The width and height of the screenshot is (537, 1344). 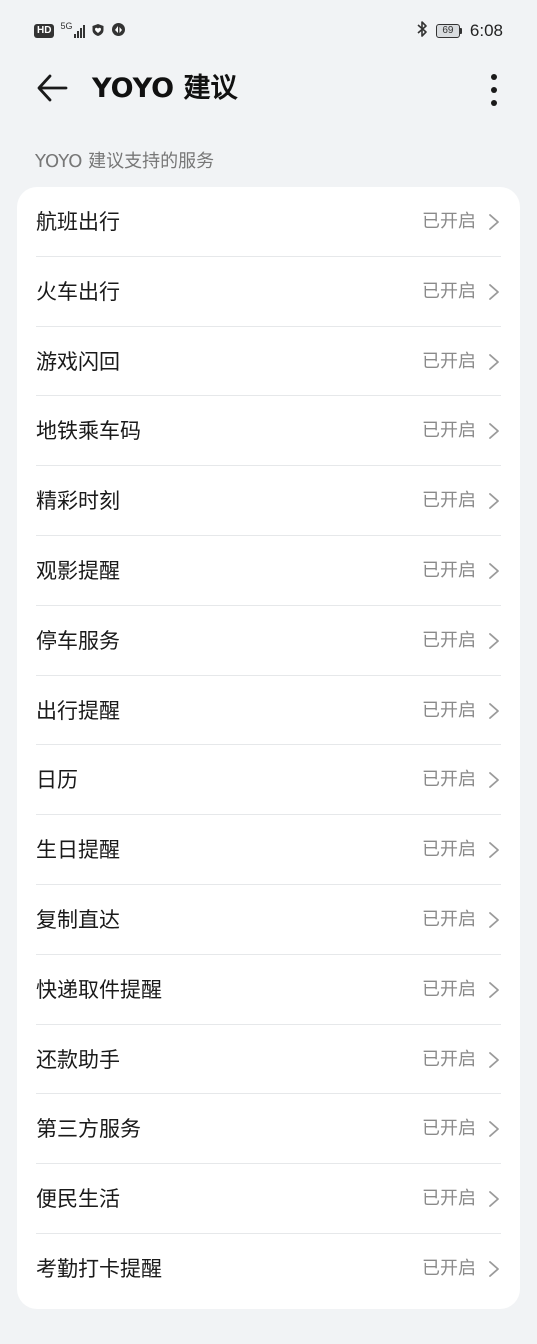 What do you see at coordinates (486, 30) in the screenshot?
I see `clock-time: 6:08` at bounding box center [486, 30].